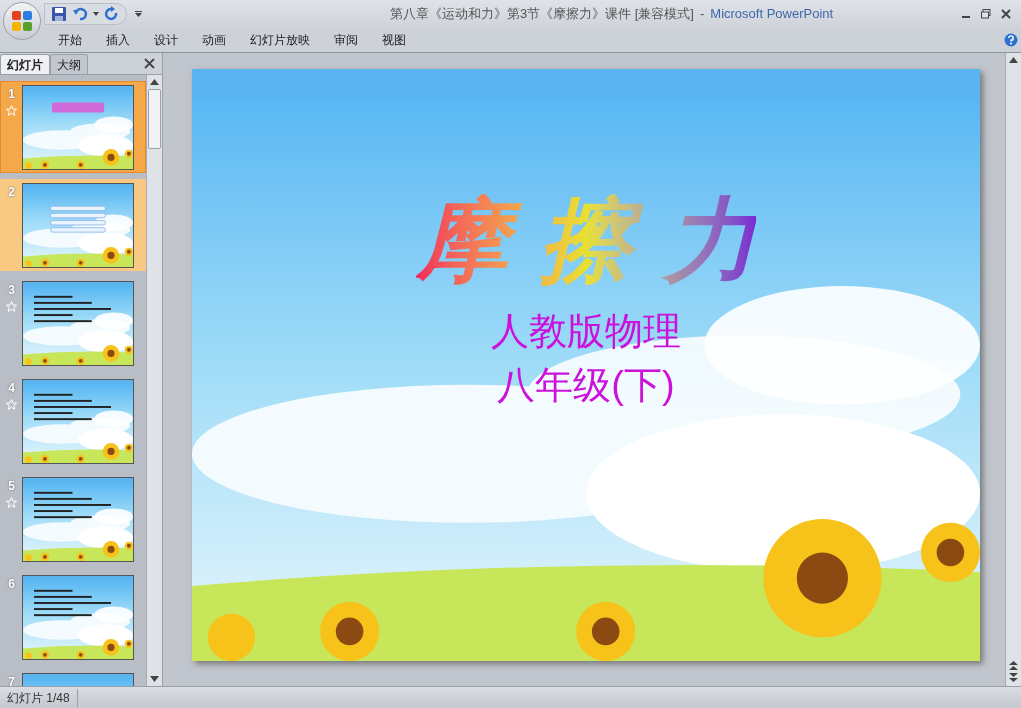  Describe the element at coordinates (280, 40) in the screenshot. I see `ribbon-tab: 幻灯片放映` at that location.